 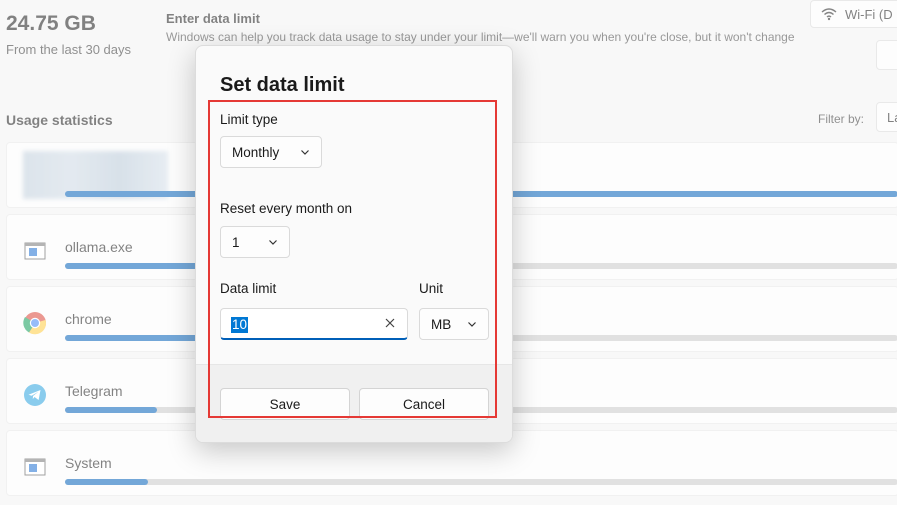 I want to click on limit-type-dropdown: Monthly, so click(x=271, y=152).